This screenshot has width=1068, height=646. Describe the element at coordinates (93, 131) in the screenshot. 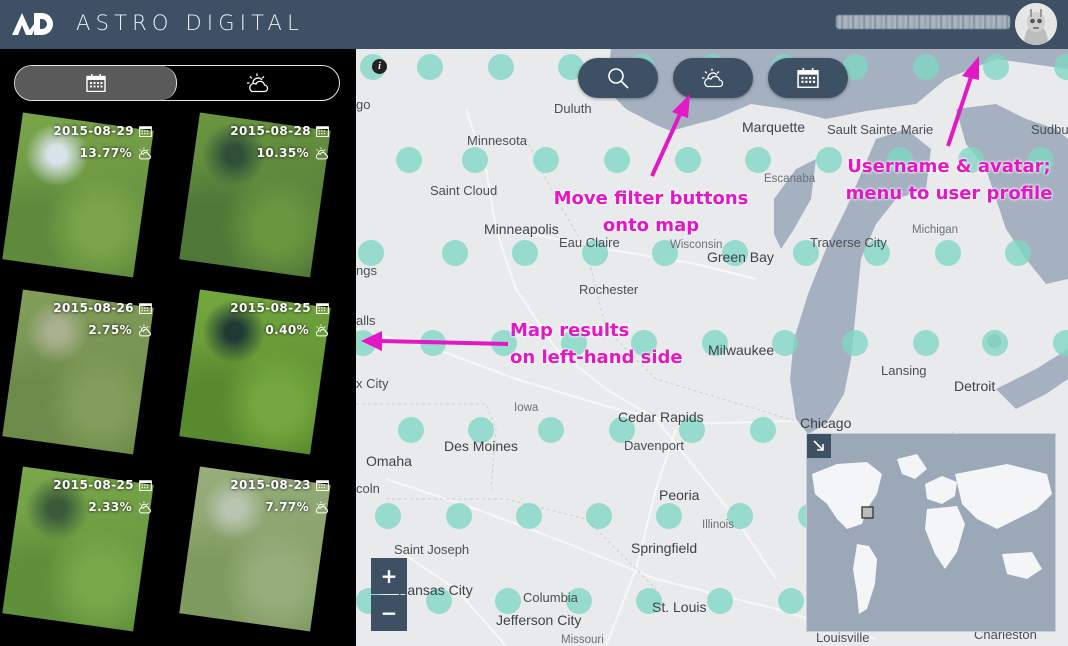

I see `scene-date: 2015-08-29` at that location.